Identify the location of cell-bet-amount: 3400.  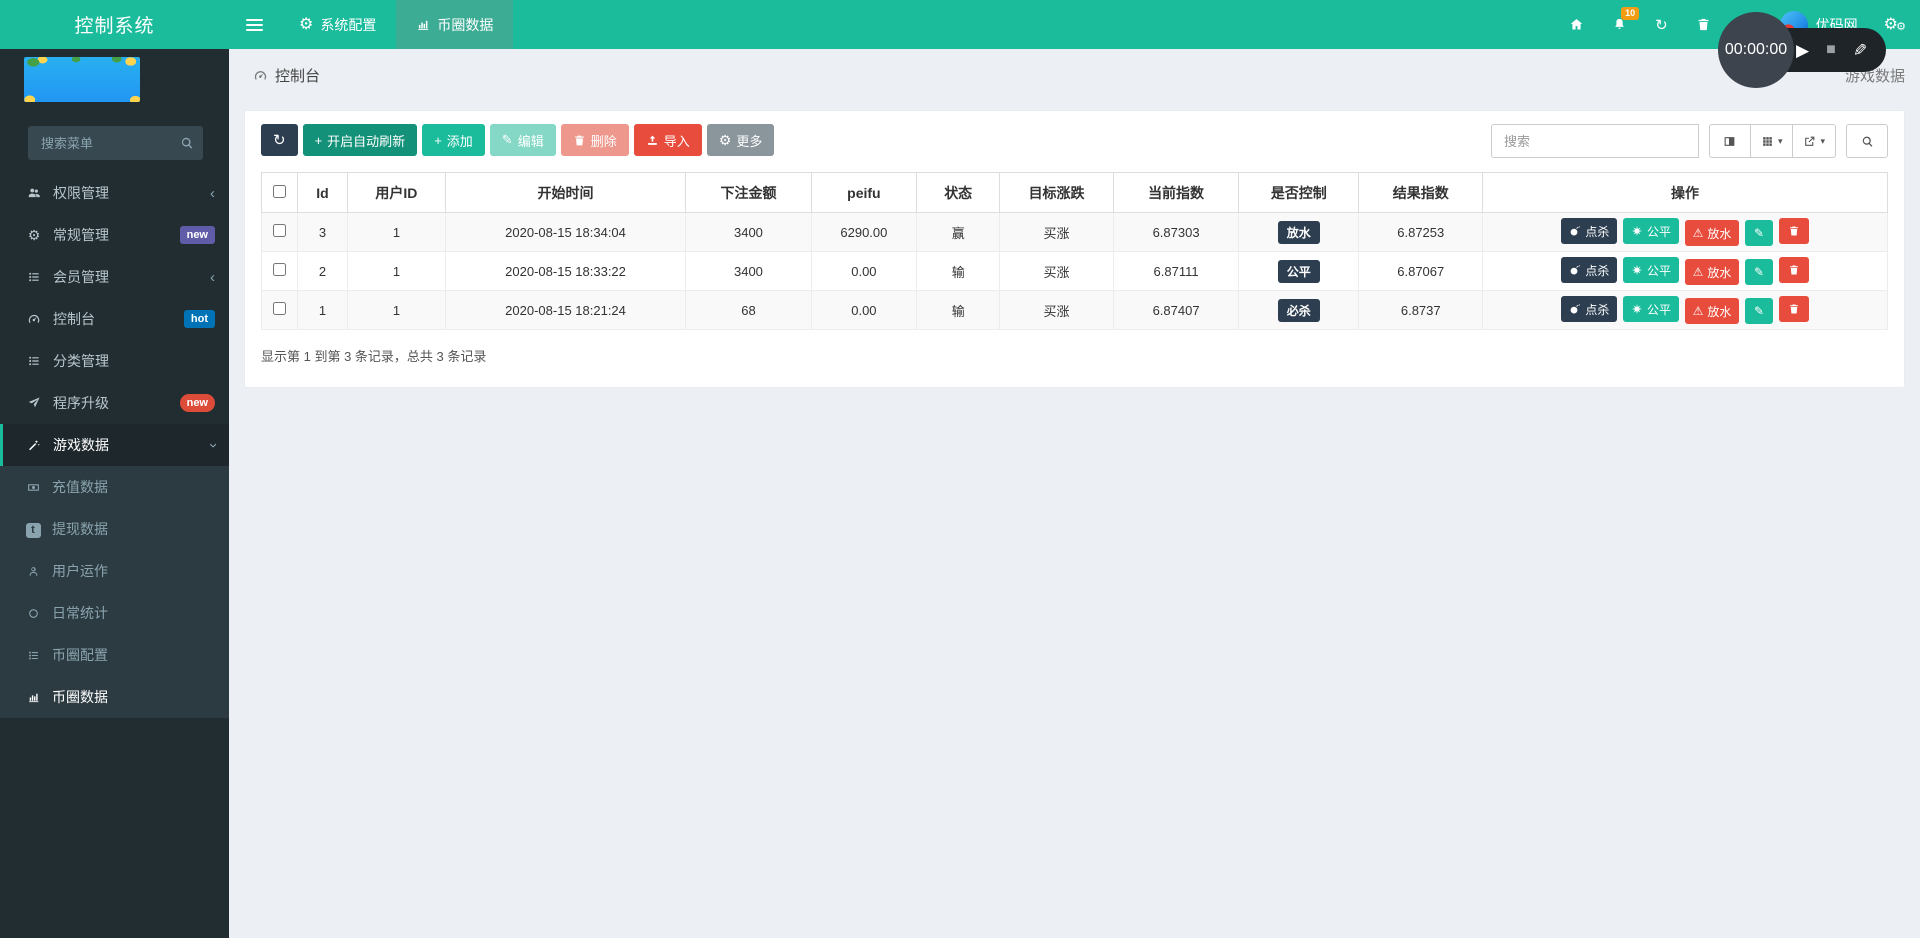
(748, 232).